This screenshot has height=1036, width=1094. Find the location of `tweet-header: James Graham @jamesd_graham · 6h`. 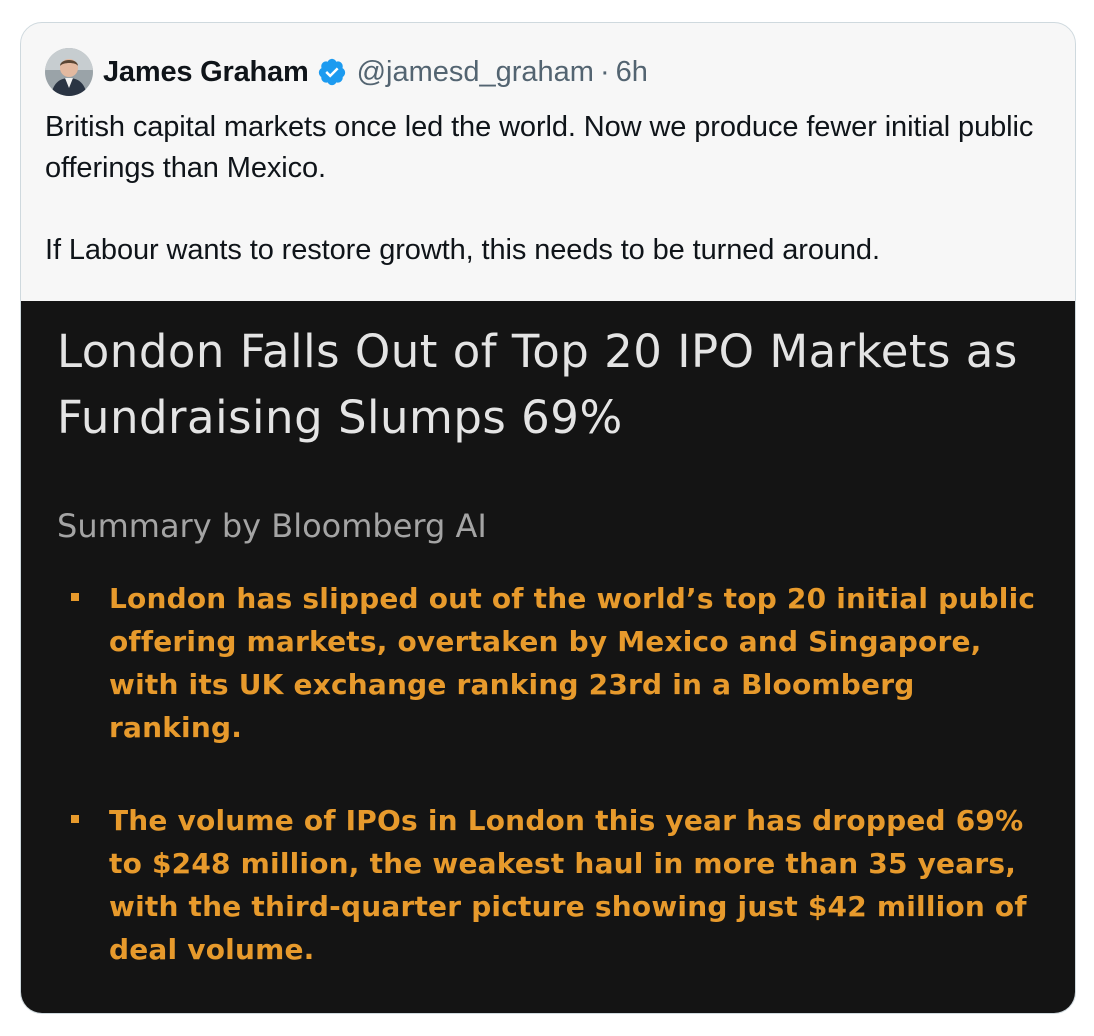

tweet-header: James Graham @jamesd_graham · 6h is located at coordinates (346, 72).